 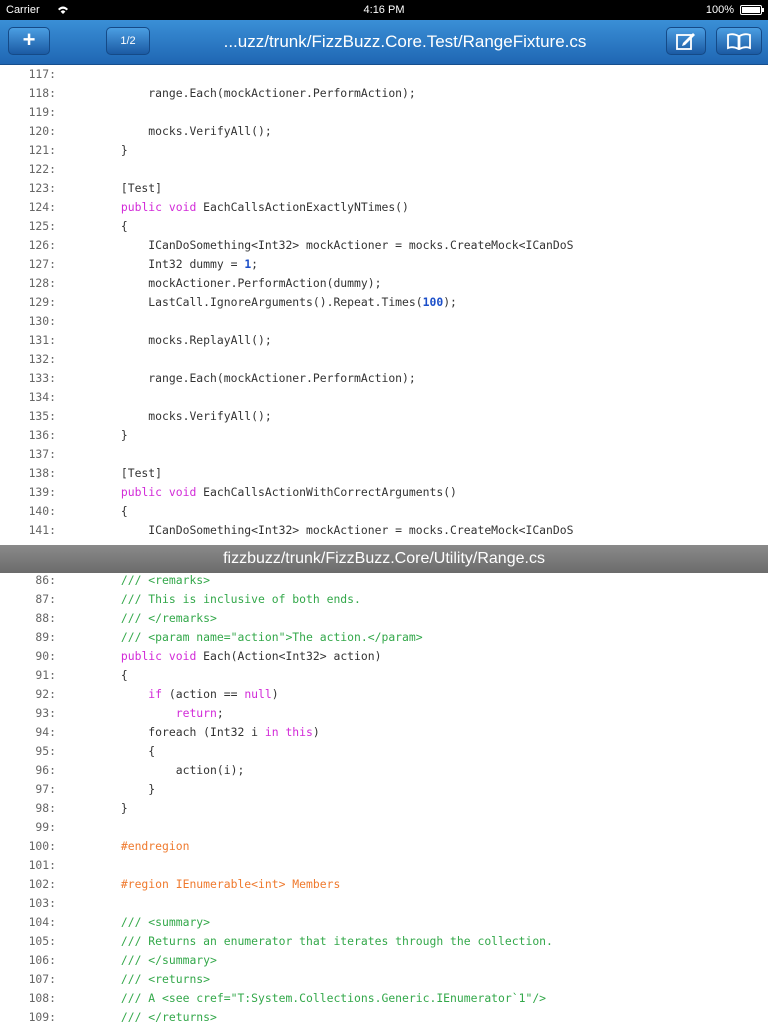 I want to click on line-number: 101:, so click(x=42, y=865).